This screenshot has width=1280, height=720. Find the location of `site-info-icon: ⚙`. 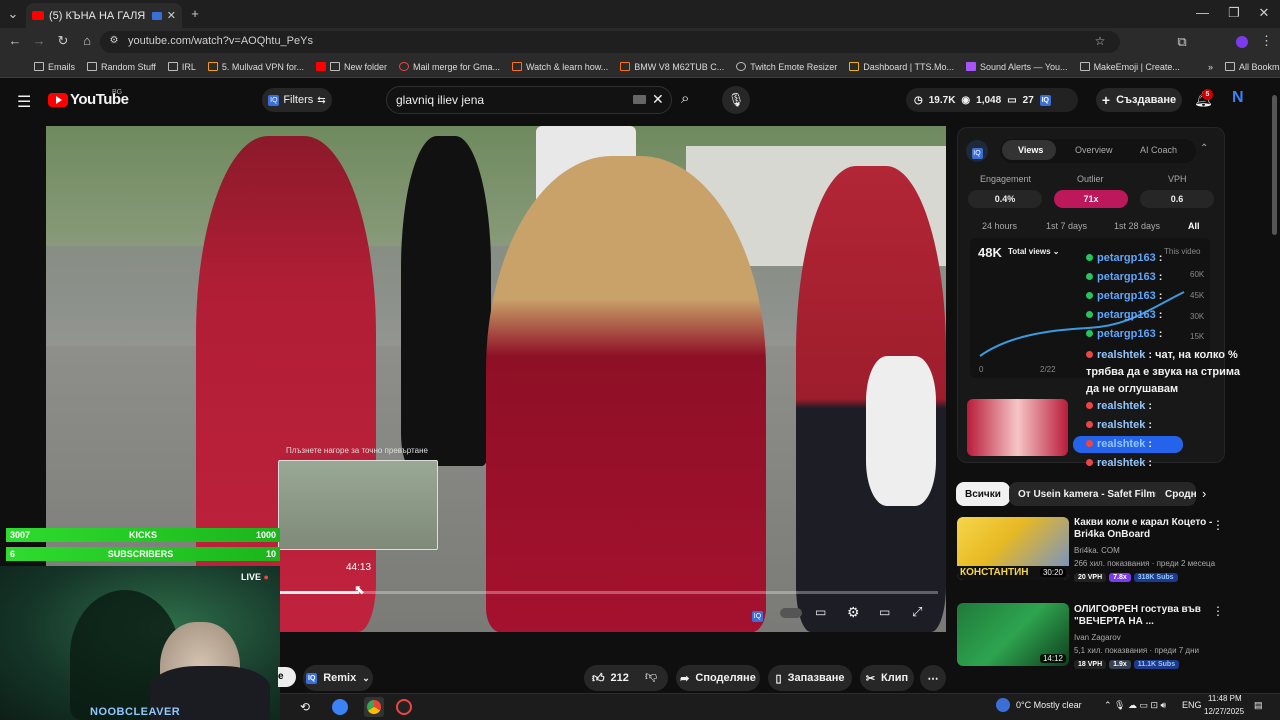

site-info-icon: ⚙ is located at coordinates (114, 40).